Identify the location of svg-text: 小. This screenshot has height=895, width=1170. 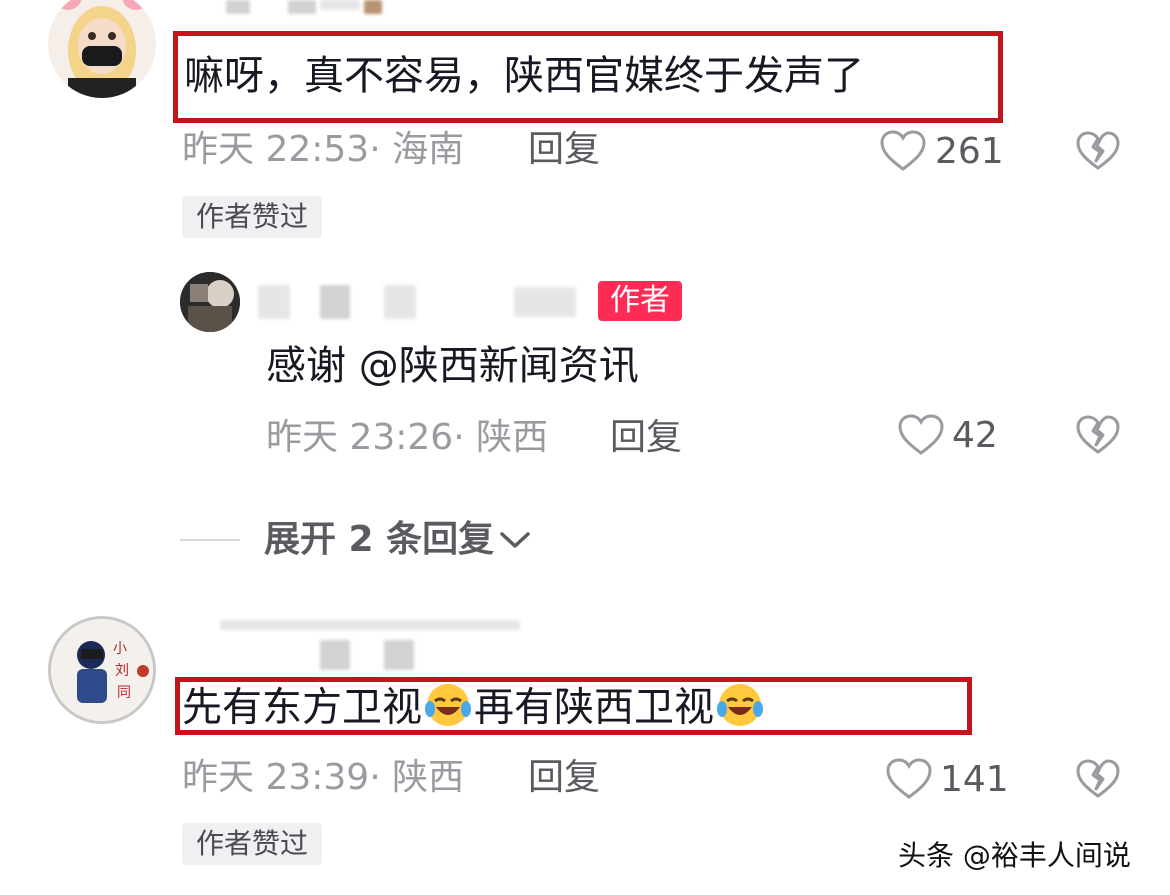
(120, 649).